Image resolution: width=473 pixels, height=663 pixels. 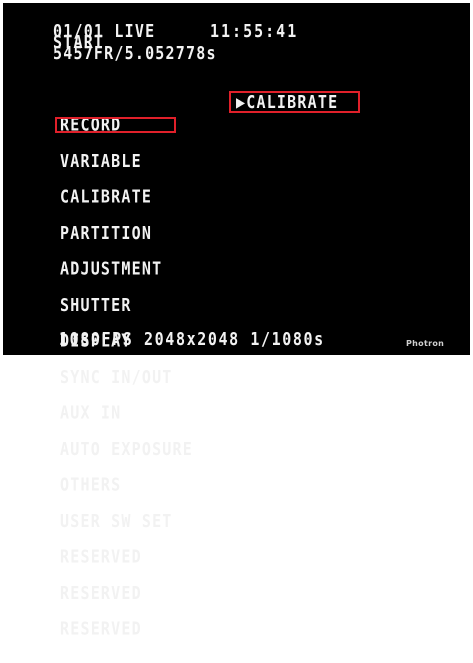 What do you see at coordinates (115, 125) in the screenshot?
I see `selected-item-highlight` at bounding box center [115, 125].